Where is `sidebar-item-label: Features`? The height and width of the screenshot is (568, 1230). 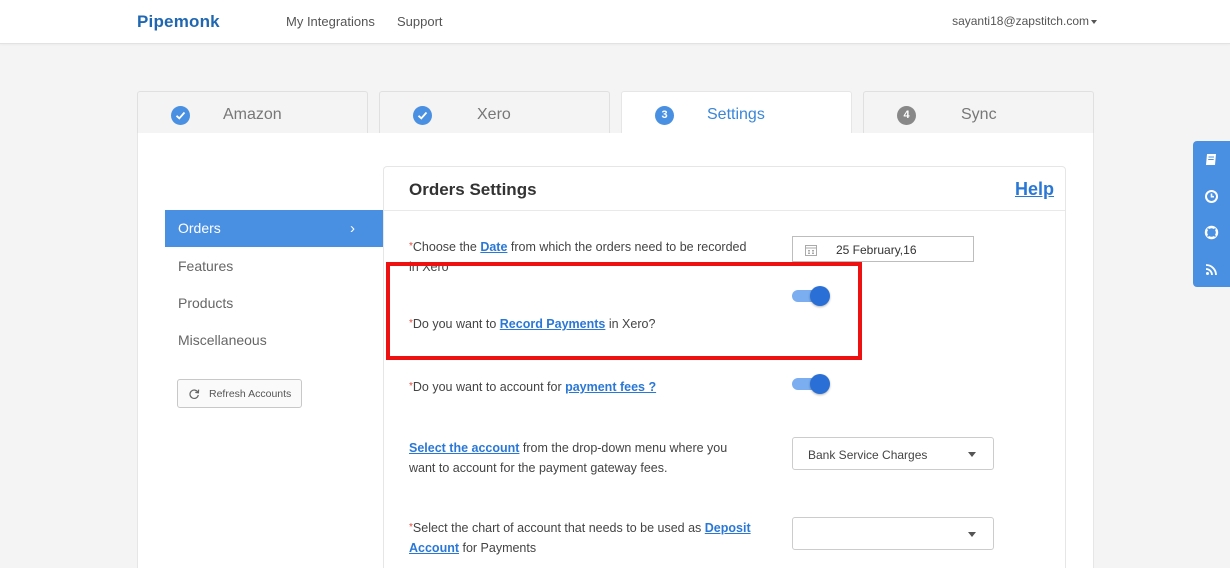 sidebar-item-label: Features is located at coordinates (206, 266).